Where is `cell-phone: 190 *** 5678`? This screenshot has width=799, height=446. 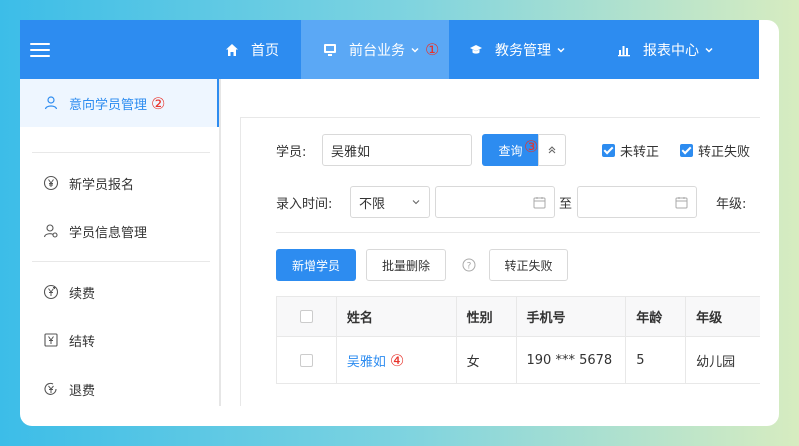
cell-phone: 190 *** 5678 is located at coordinates (572, 360).